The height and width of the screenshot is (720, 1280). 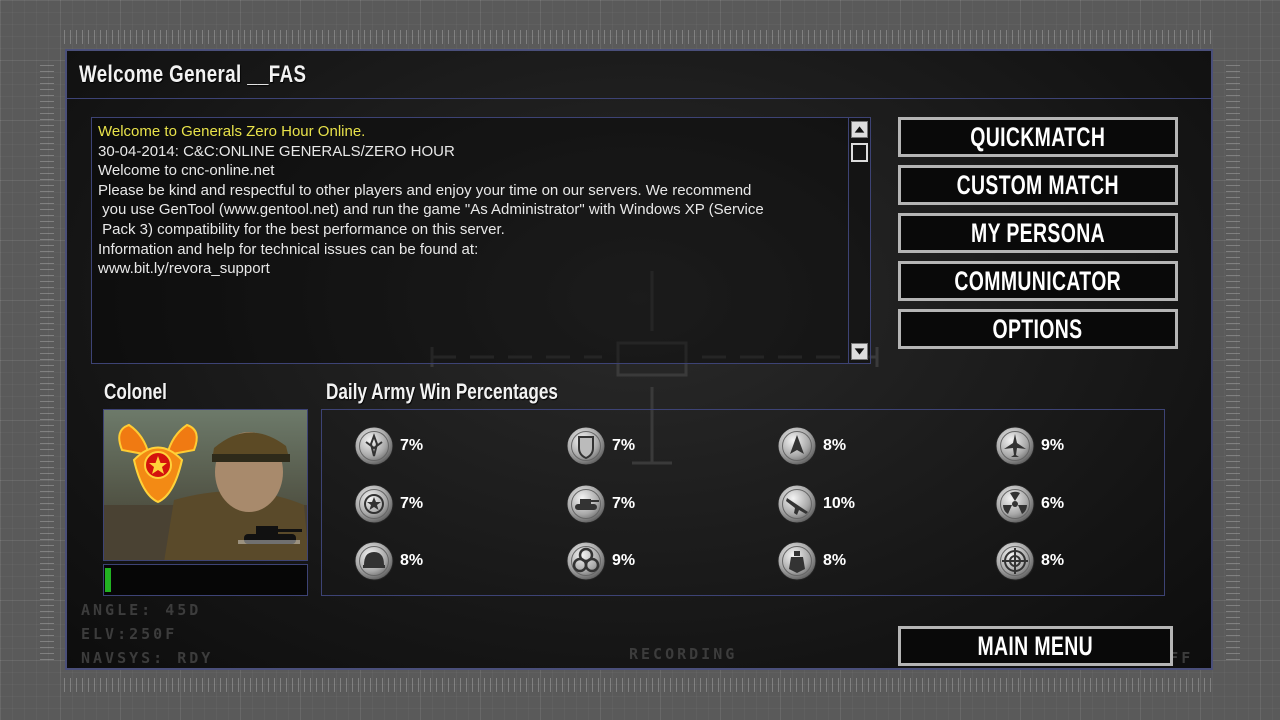 I want to click on welcome-title: Welcome General __FAS, so click(x=193, y=74).